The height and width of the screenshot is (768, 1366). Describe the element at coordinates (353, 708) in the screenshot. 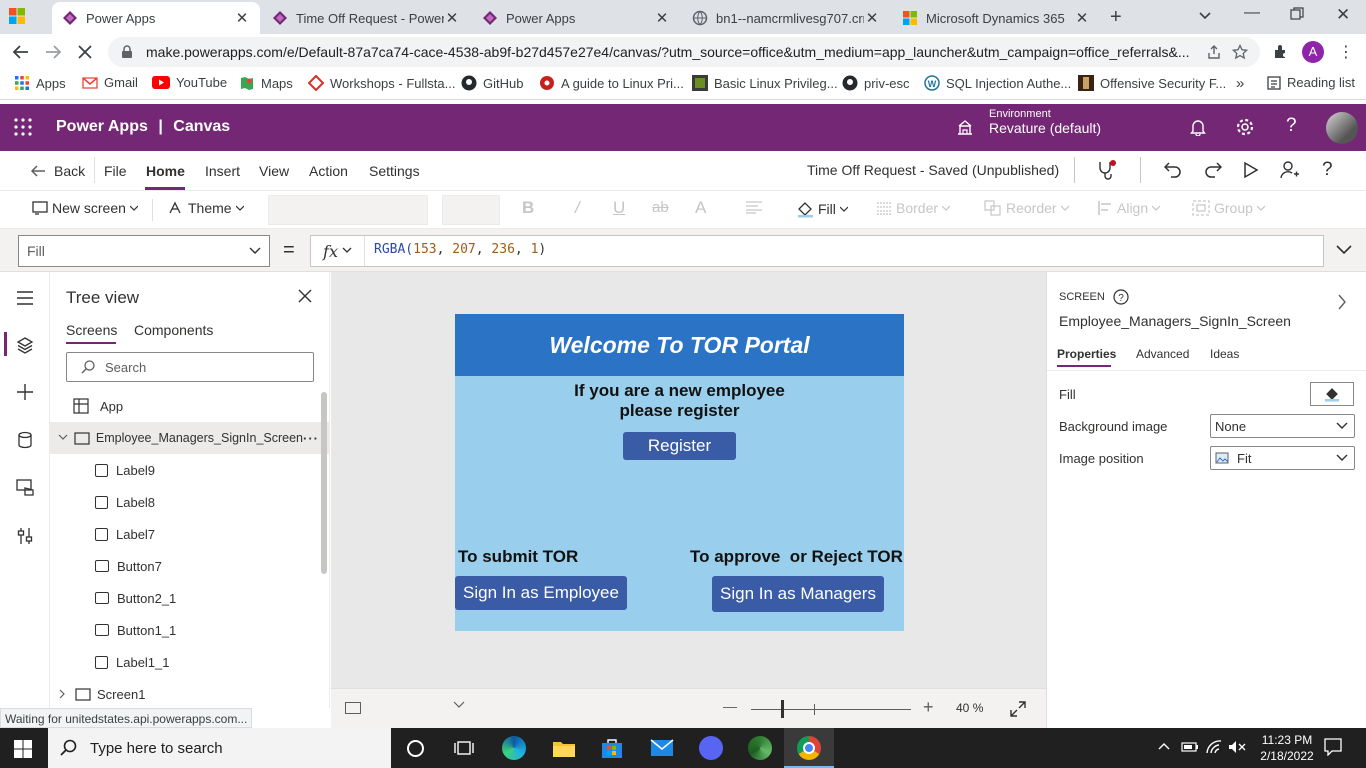

I see `screen-picker-icon` at that location.